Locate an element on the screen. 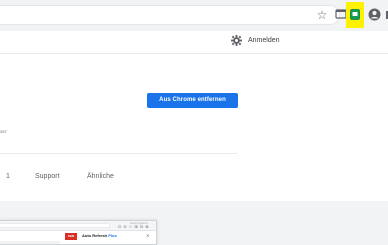 This screenshot has height=245, width=388. store-header: Anmelden is located at coordinates (194, 42).